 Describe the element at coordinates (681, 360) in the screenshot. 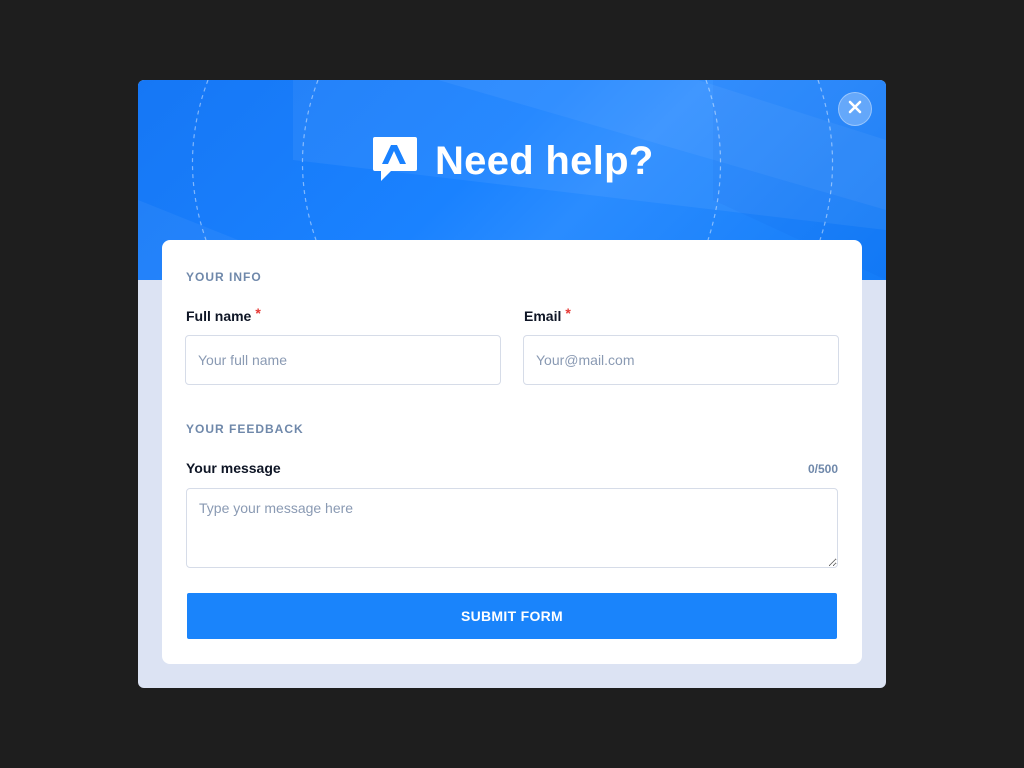

I see `email-input` at that location.